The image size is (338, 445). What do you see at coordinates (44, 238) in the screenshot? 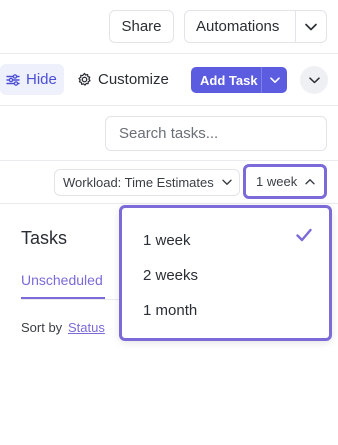
I see `tasks-title: Tasks` at bounding box center [44, 238].